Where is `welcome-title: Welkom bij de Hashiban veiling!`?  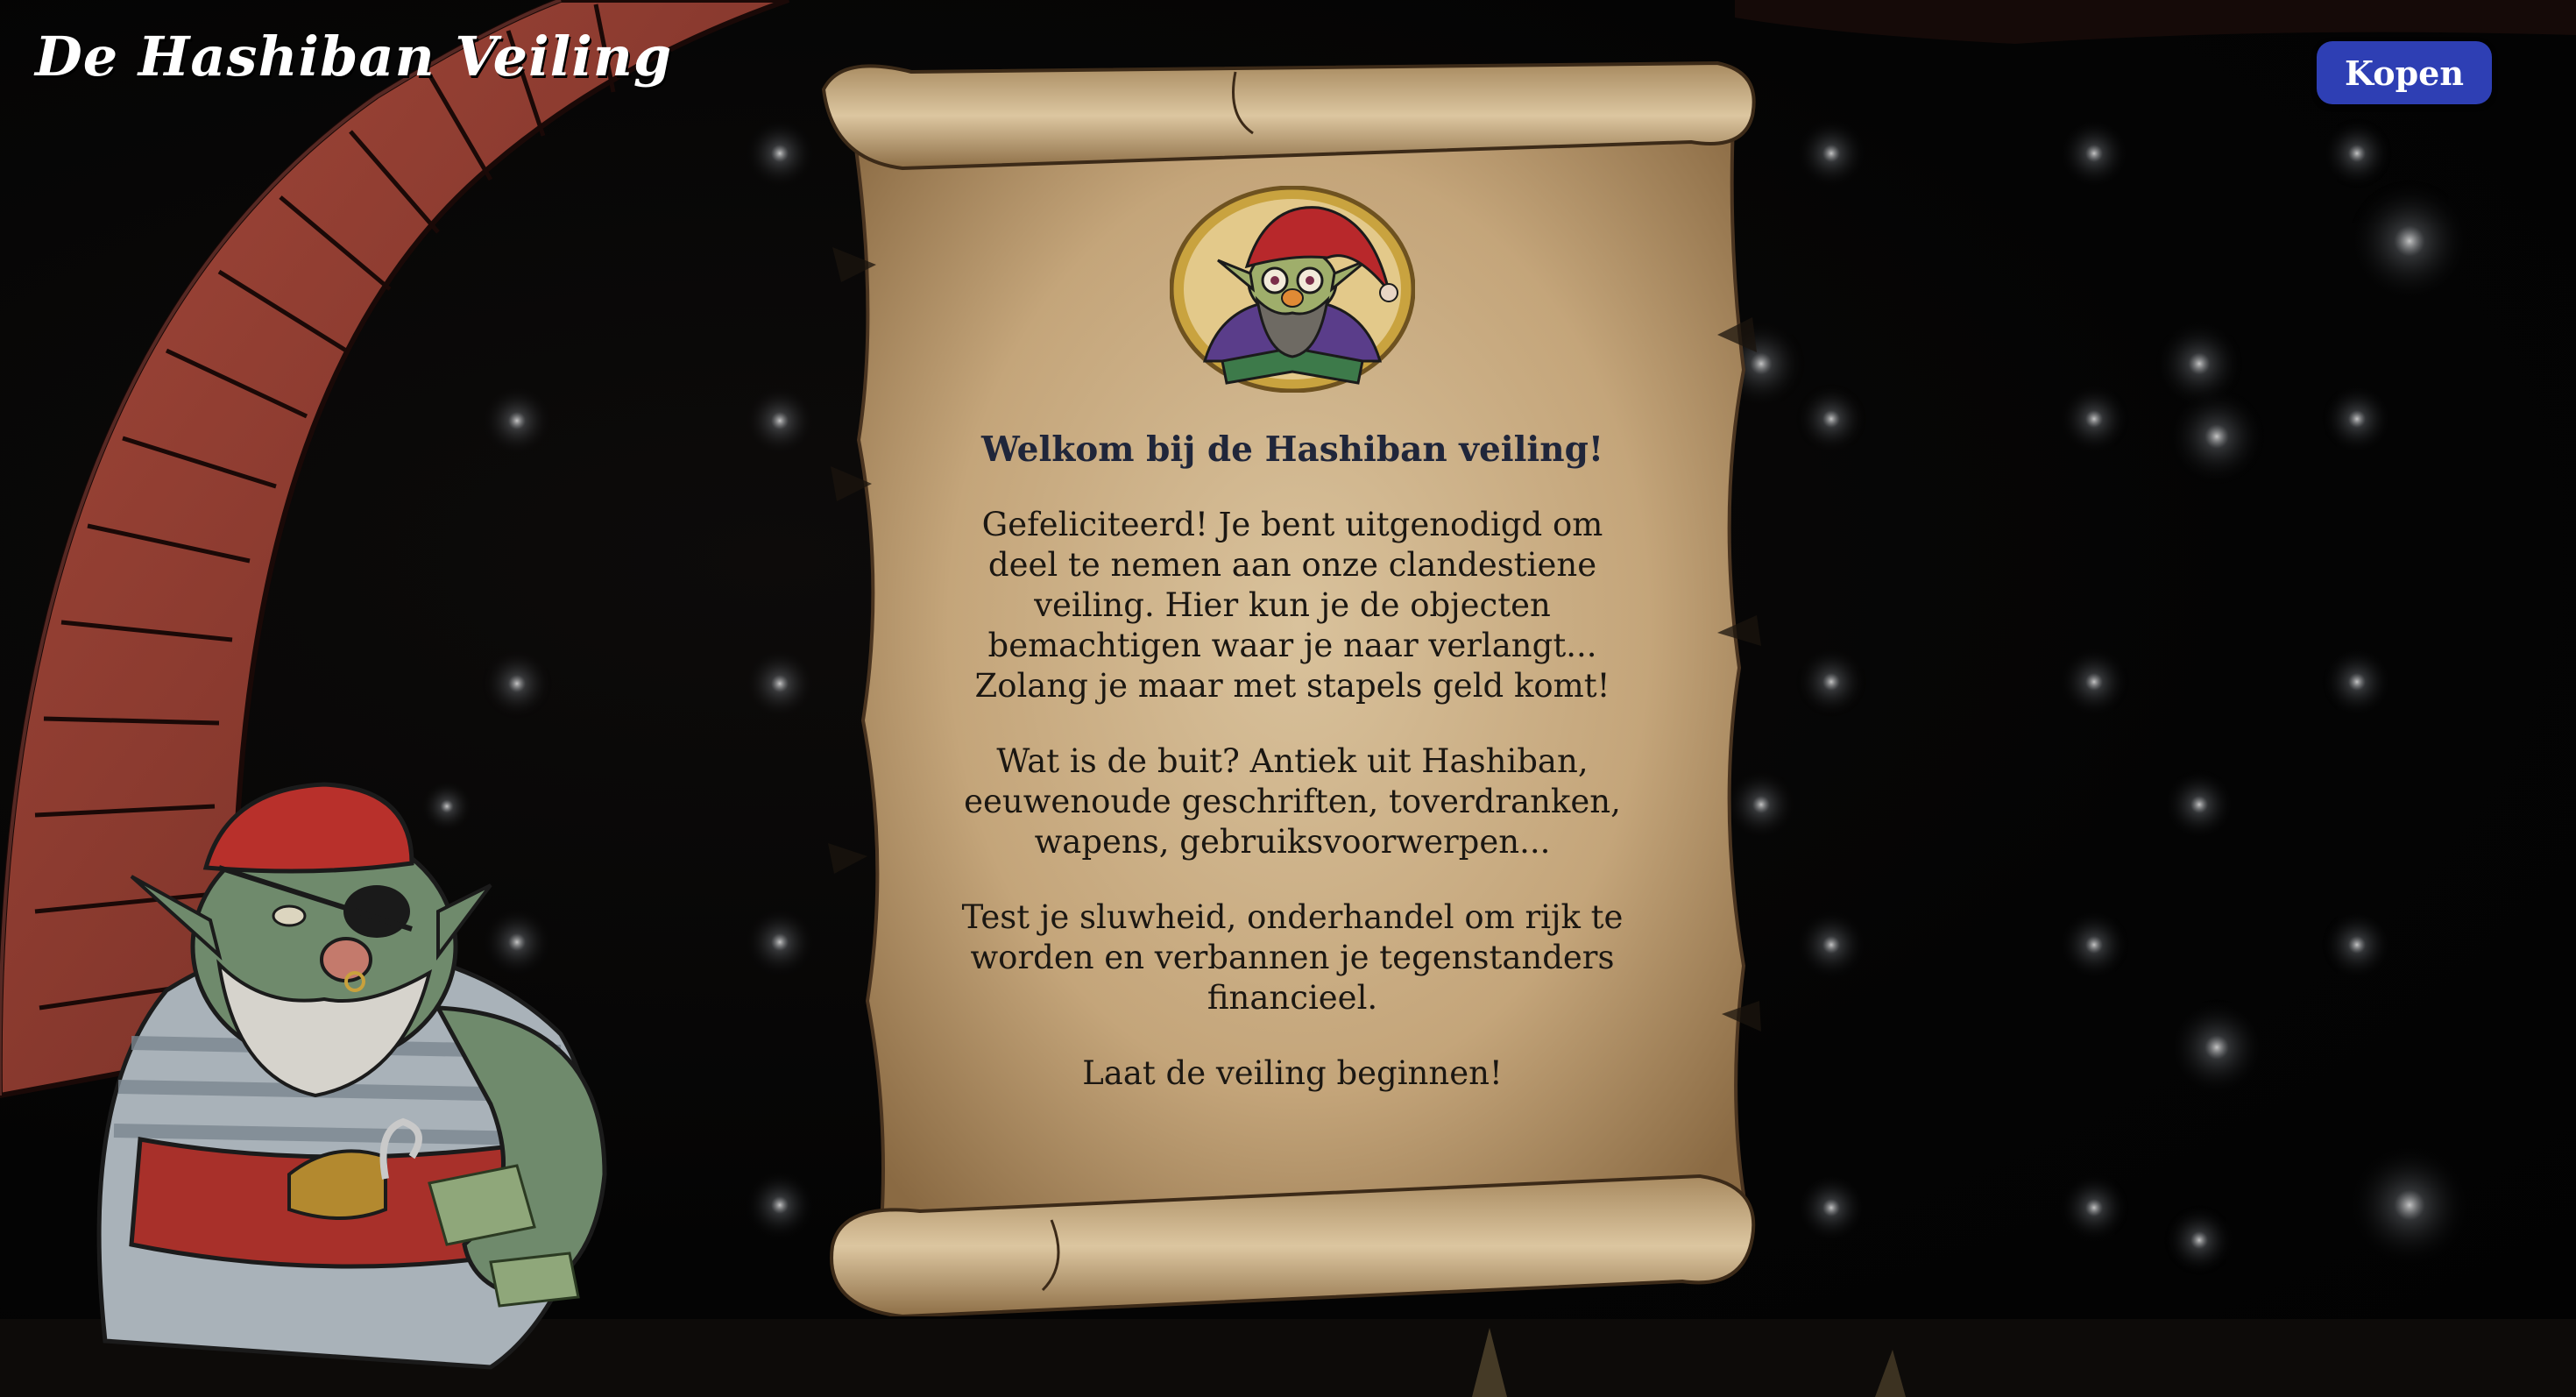
welcome-title: Welkom bij de Hashiban veiling! is located at coordinates (1292, 450).